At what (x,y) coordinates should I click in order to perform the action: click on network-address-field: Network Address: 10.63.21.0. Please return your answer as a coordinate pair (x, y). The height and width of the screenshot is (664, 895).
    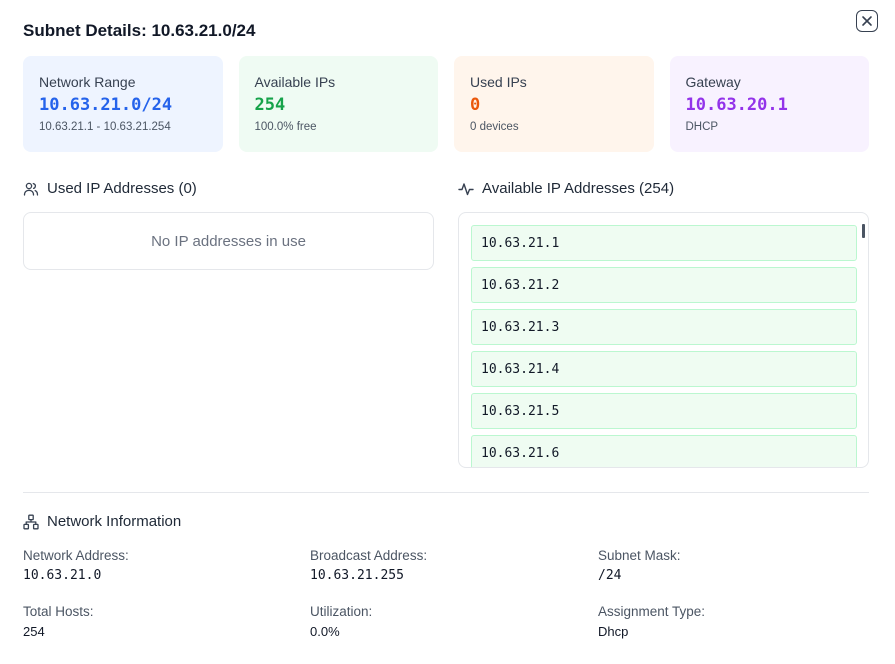
    Looking at the image, I should click on (76, 565).